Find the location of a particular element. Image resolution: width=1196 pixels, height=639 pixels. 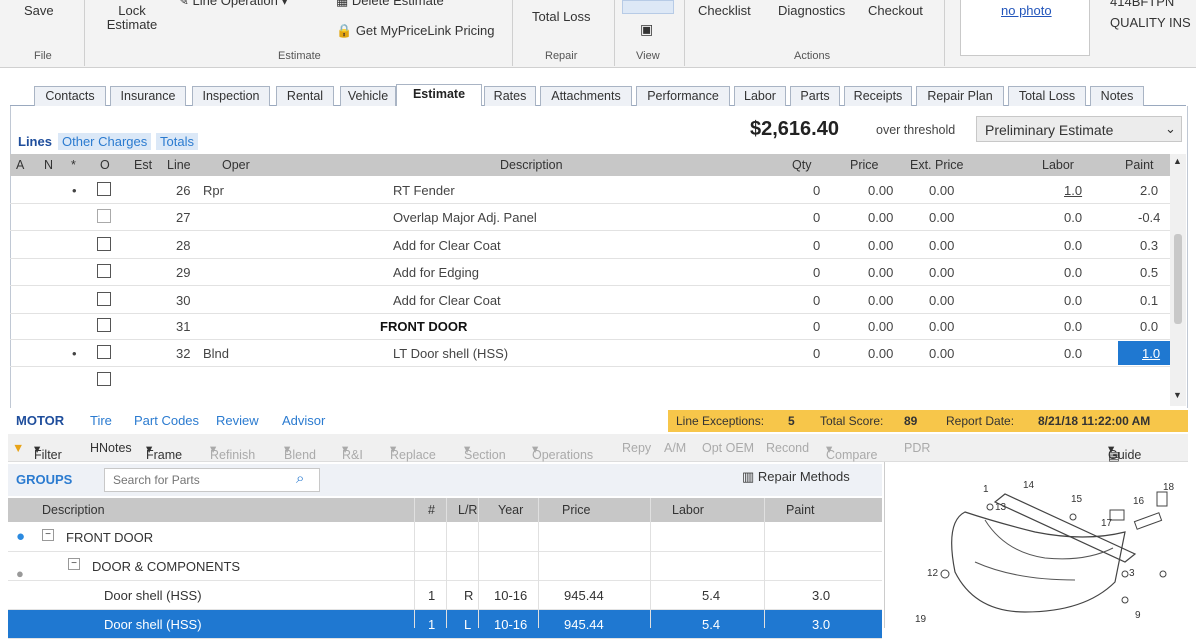

gcol-lr: L/R is located at coordinates (467, 510).